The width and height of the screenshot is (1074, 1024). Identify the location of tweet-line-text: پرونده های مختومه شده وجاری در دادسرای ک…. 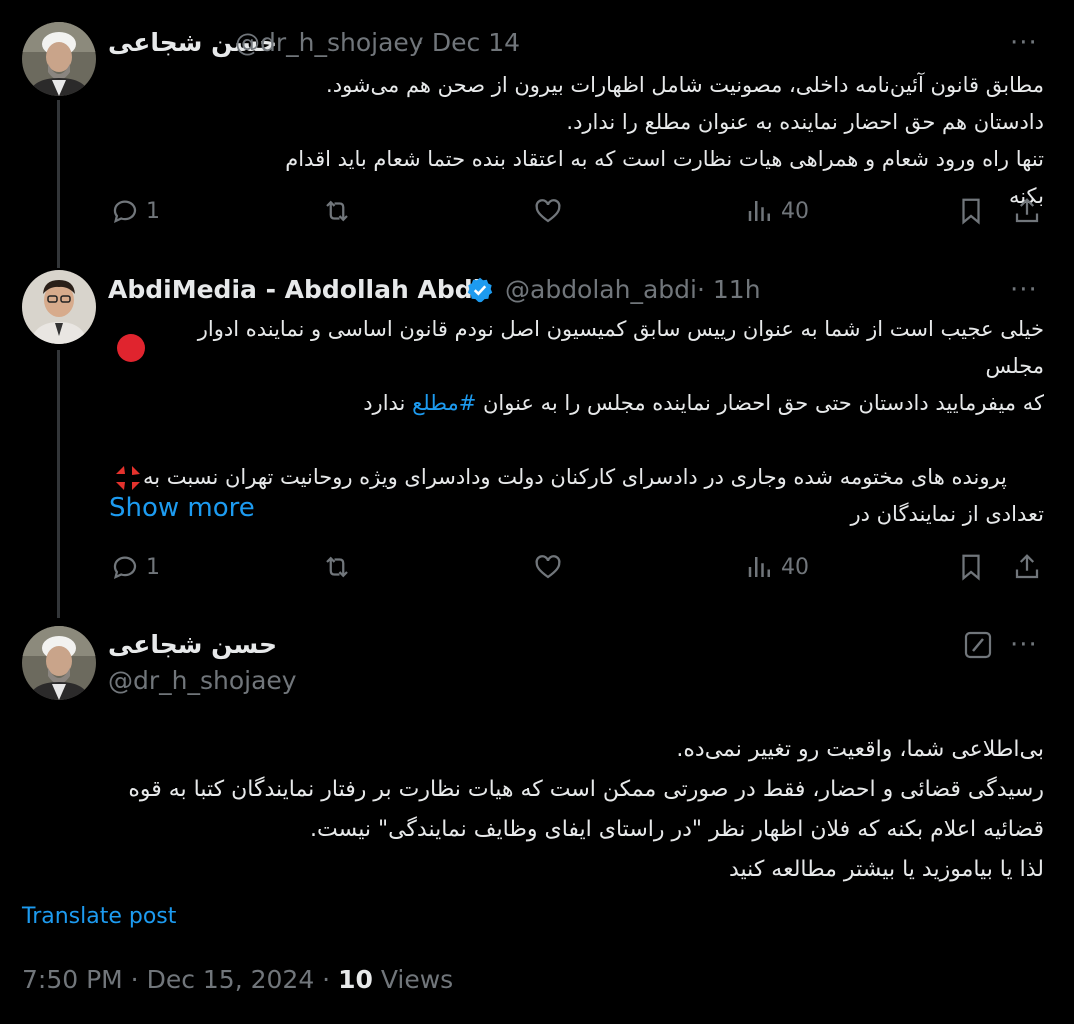
(575, 477).